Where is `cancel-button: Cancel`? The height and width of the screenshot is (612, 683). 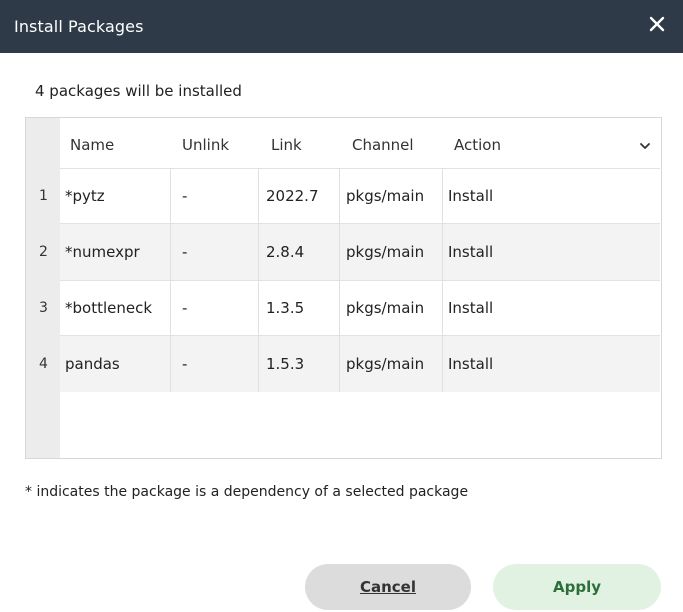
cancel-button: Cancel is located at coordinates (388, 587).